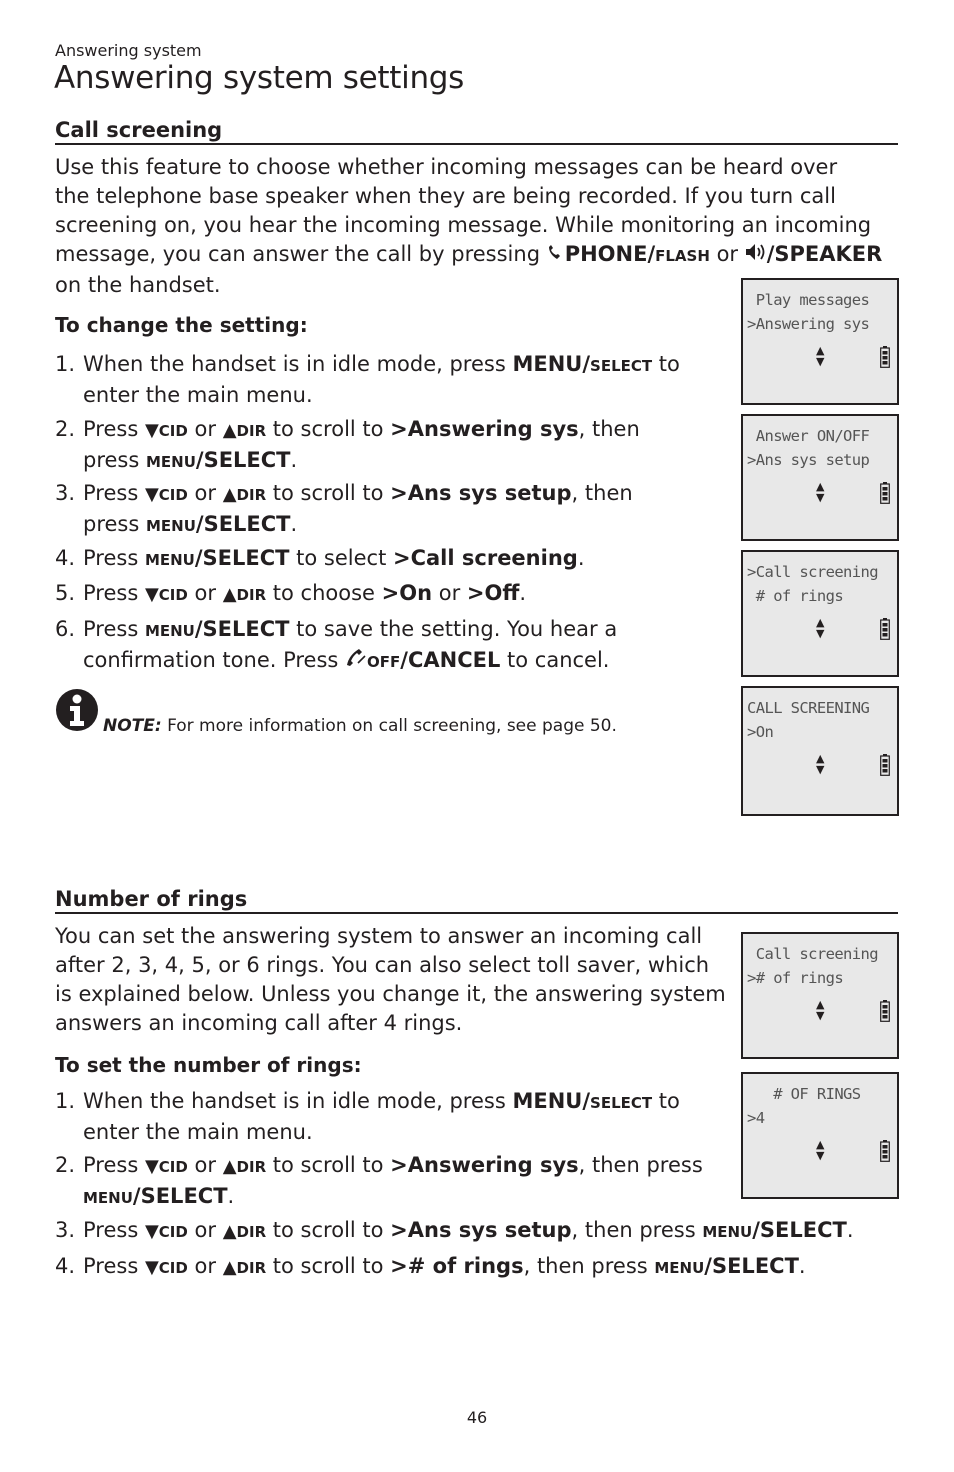  I want to click on lcd-screen-answer-onoff: Answer ON/OFF >Ans sys setup ▲ ▼, so click(820, 477).